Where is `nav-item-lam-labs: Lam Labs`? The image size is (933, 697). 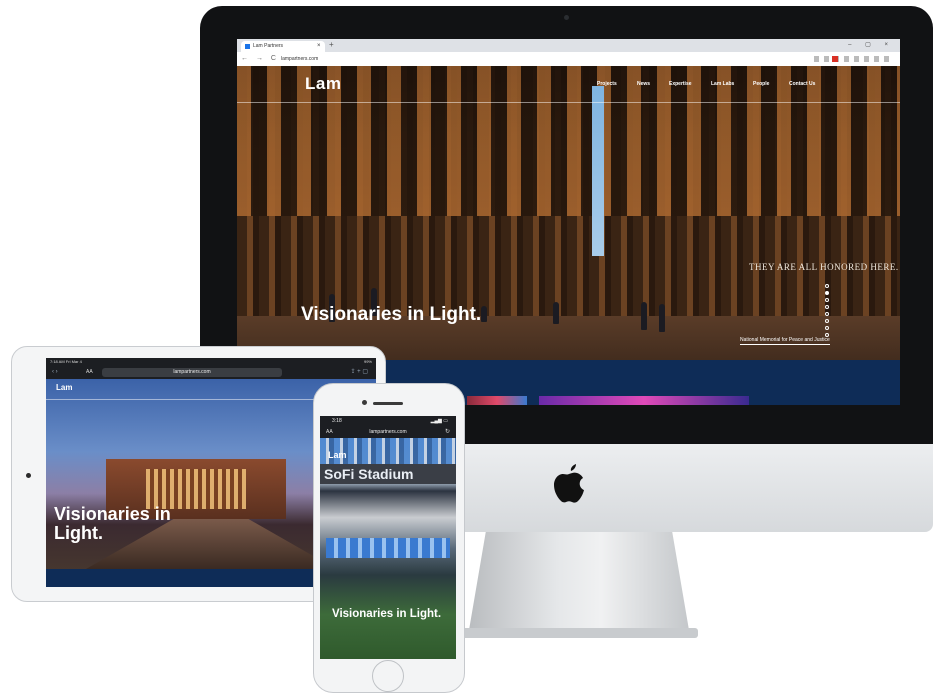 nav-item-lam-labs: Lam Labs is located at coordinates (722, 84).